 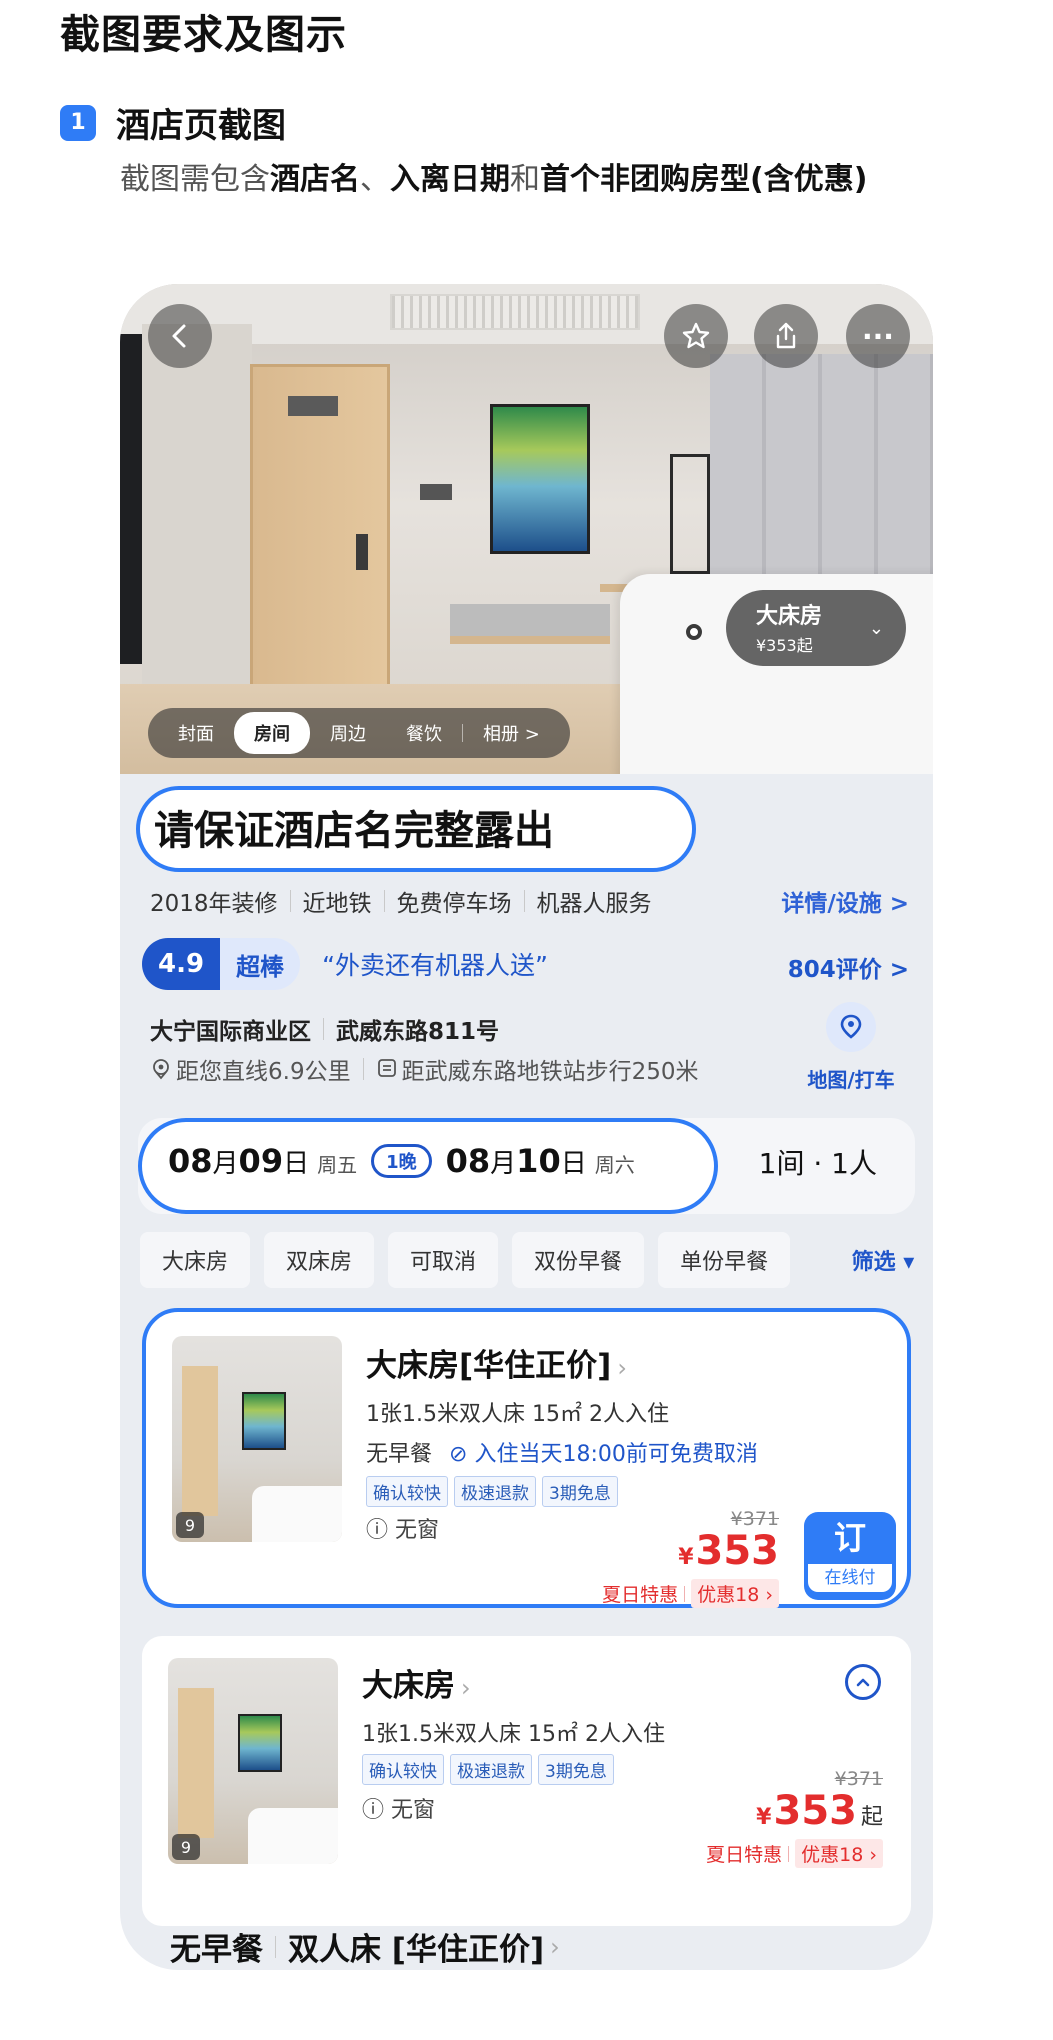 I want to click on rating-row: 4.9 超棒 “外卖还有机器人送”, so click(x=345, y=964).